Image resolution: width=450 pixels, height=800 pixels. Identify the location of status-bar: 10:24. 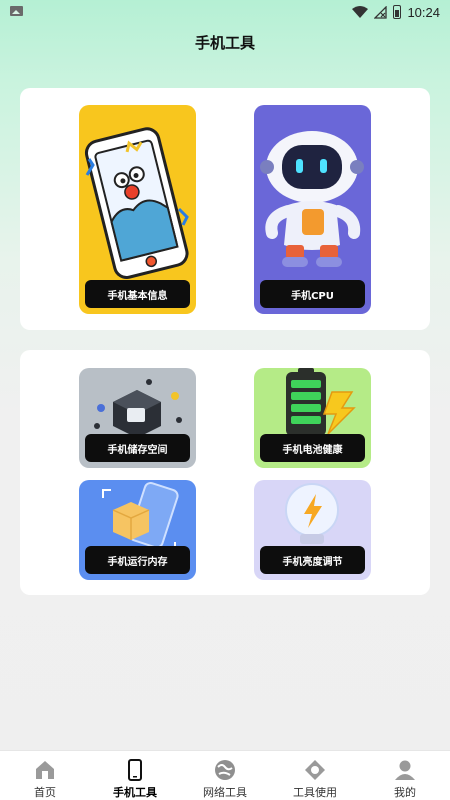
(225, 12).